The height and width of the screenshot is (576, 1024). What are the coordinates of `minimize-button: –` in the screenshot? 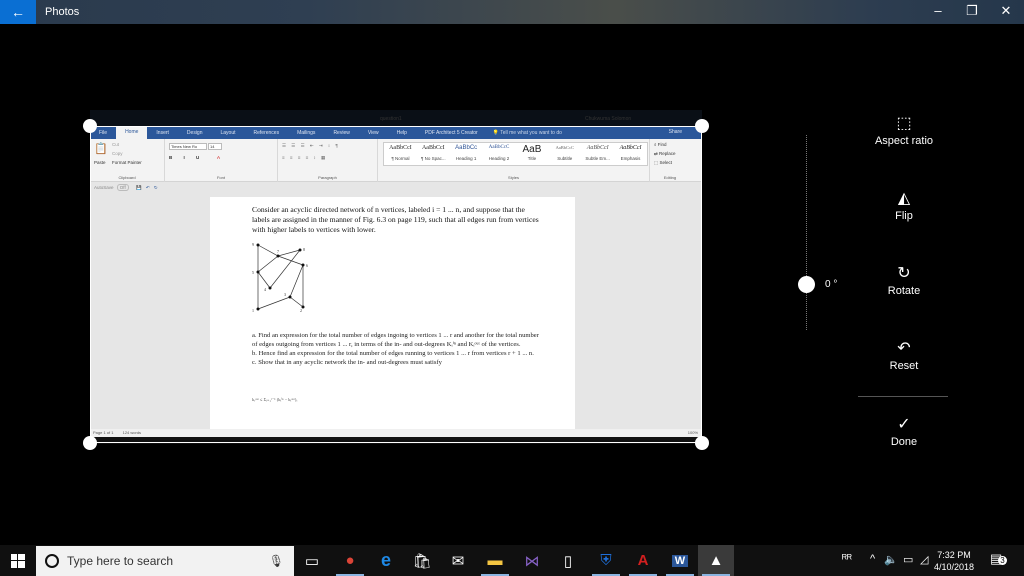 It's located at (938, 10).